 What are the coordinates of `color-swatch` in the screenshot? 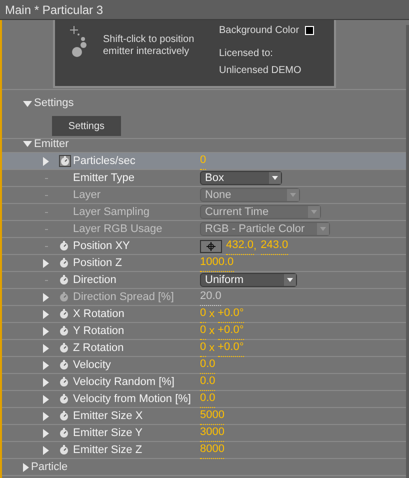 It's located at (309, 30).